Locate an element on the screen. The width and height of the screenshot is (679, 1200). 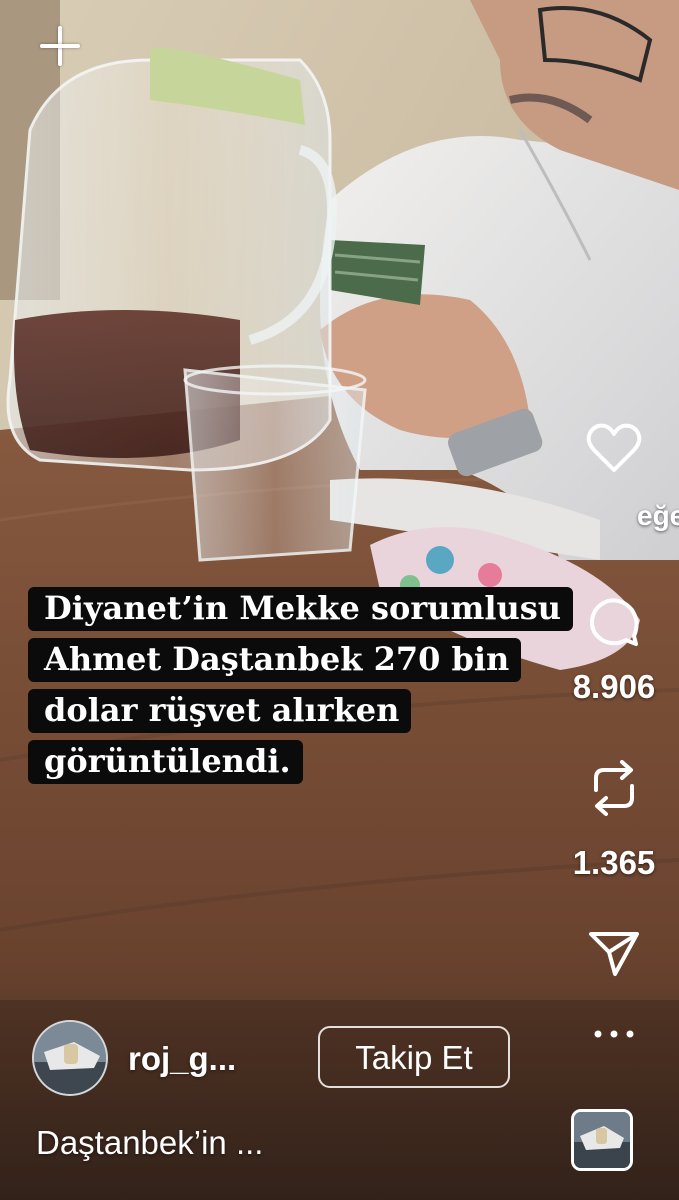
share-button is located at coordinates (614, 954).